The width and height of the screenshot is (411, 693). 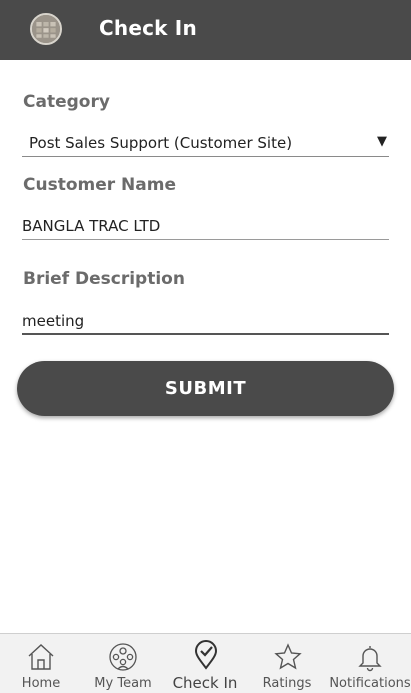 I want to click on home-icon, so click(x=41, y=657).